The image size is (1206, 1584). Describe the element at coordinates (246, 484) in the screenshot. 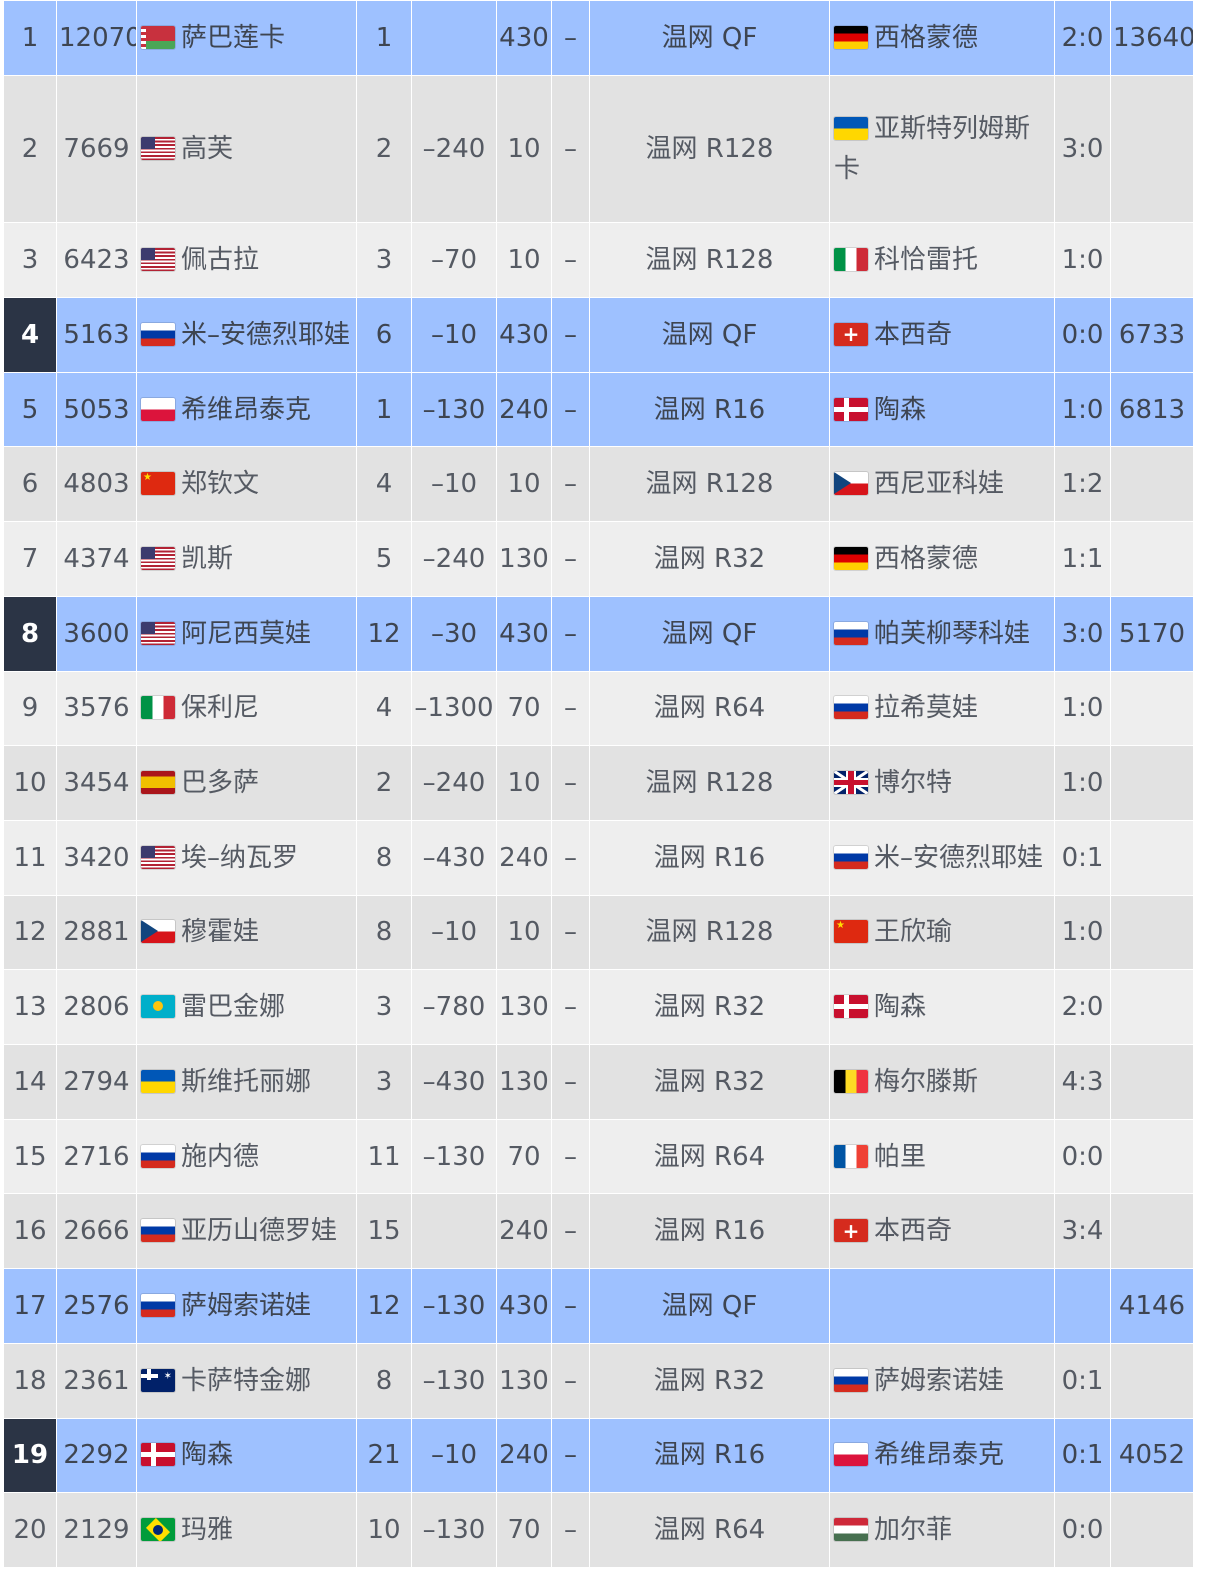

I see `player-cell: ★ 郑钦文` at that location.